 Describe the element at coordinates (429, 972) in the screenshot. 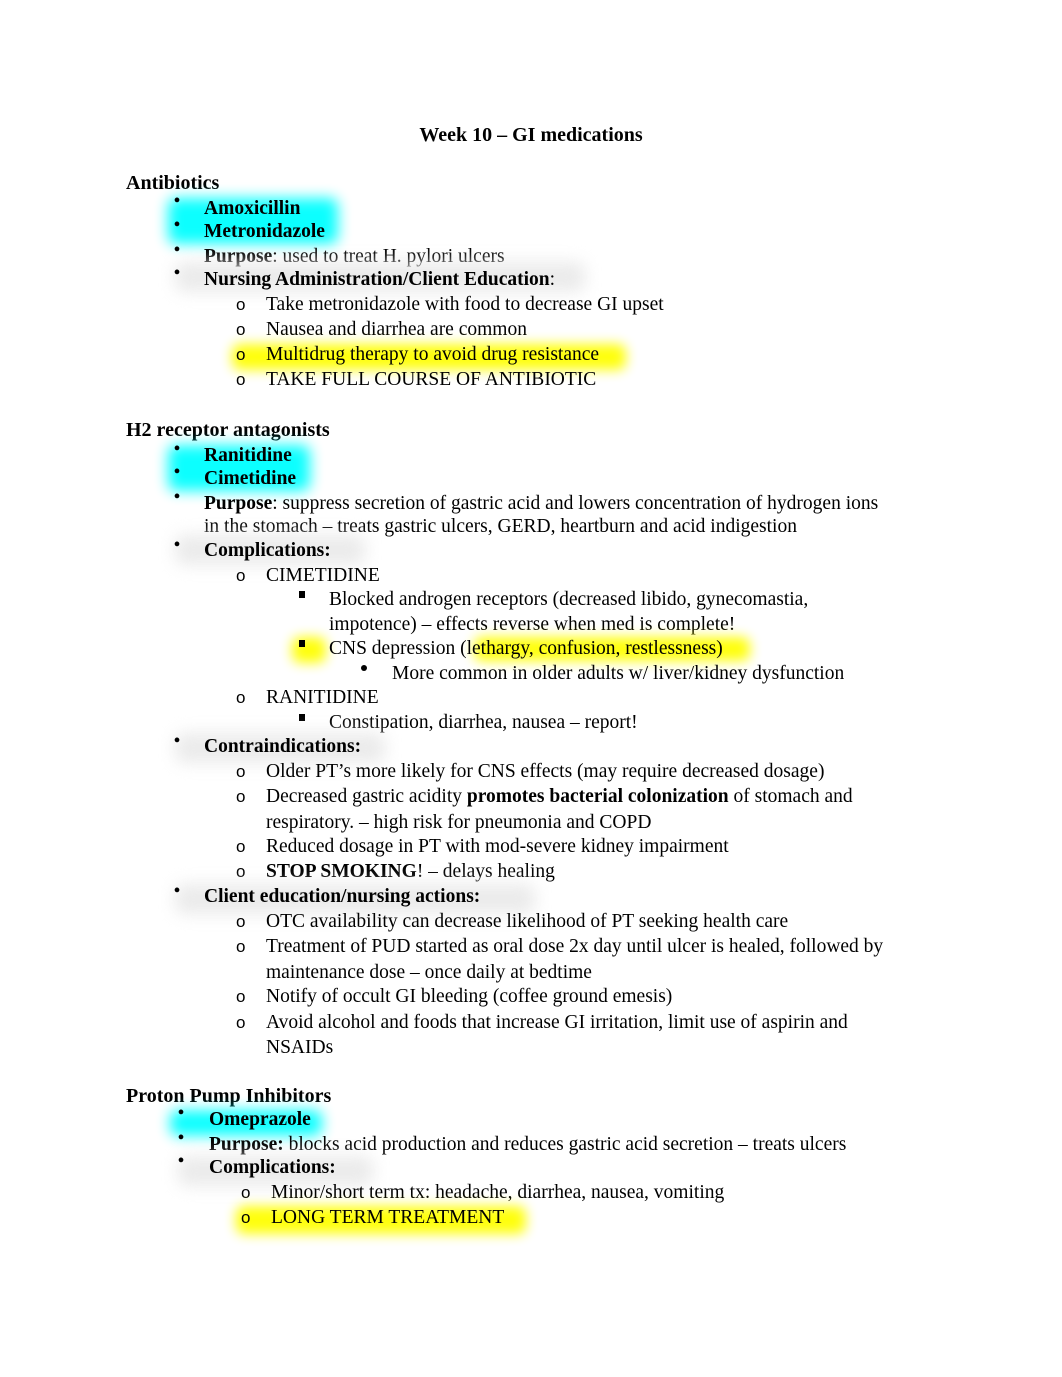

I see `education-item-line2: maintenance dose – once daily at bedtime` at that location.